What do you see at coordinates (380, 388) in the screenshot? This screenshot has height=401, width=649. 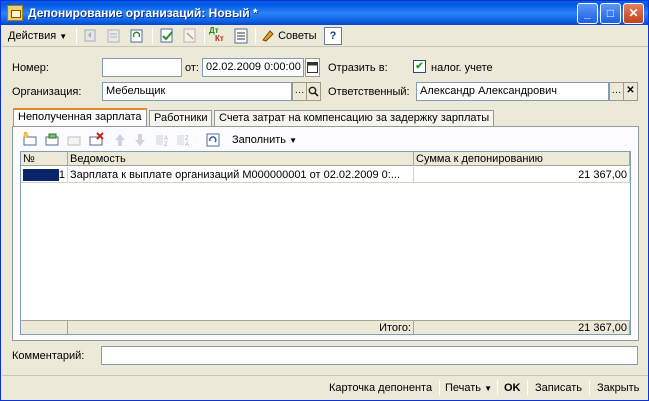 I see `depositor-card-button: Карточка депонента` at bounding box center [380, 388].